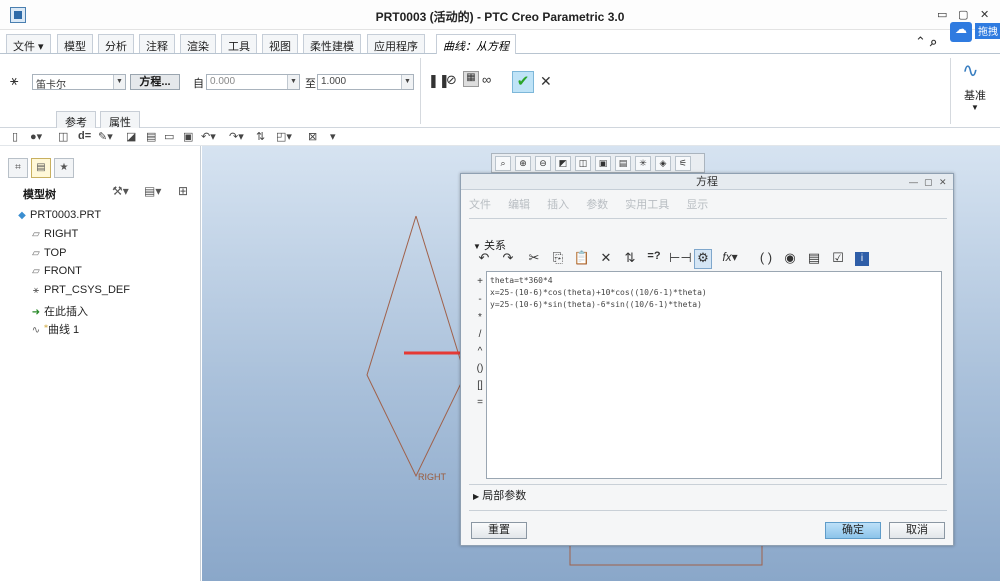 Image resolution: width=1000 pixels, height=581 pixels. I want to click on zoom-in-icon: ⊕, so click(523, 163).